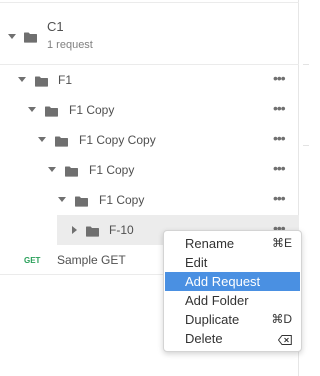  Describe the element at coordinates (232, 262) in the screenshot. I see `menu-item-edit: Edit` at that location.